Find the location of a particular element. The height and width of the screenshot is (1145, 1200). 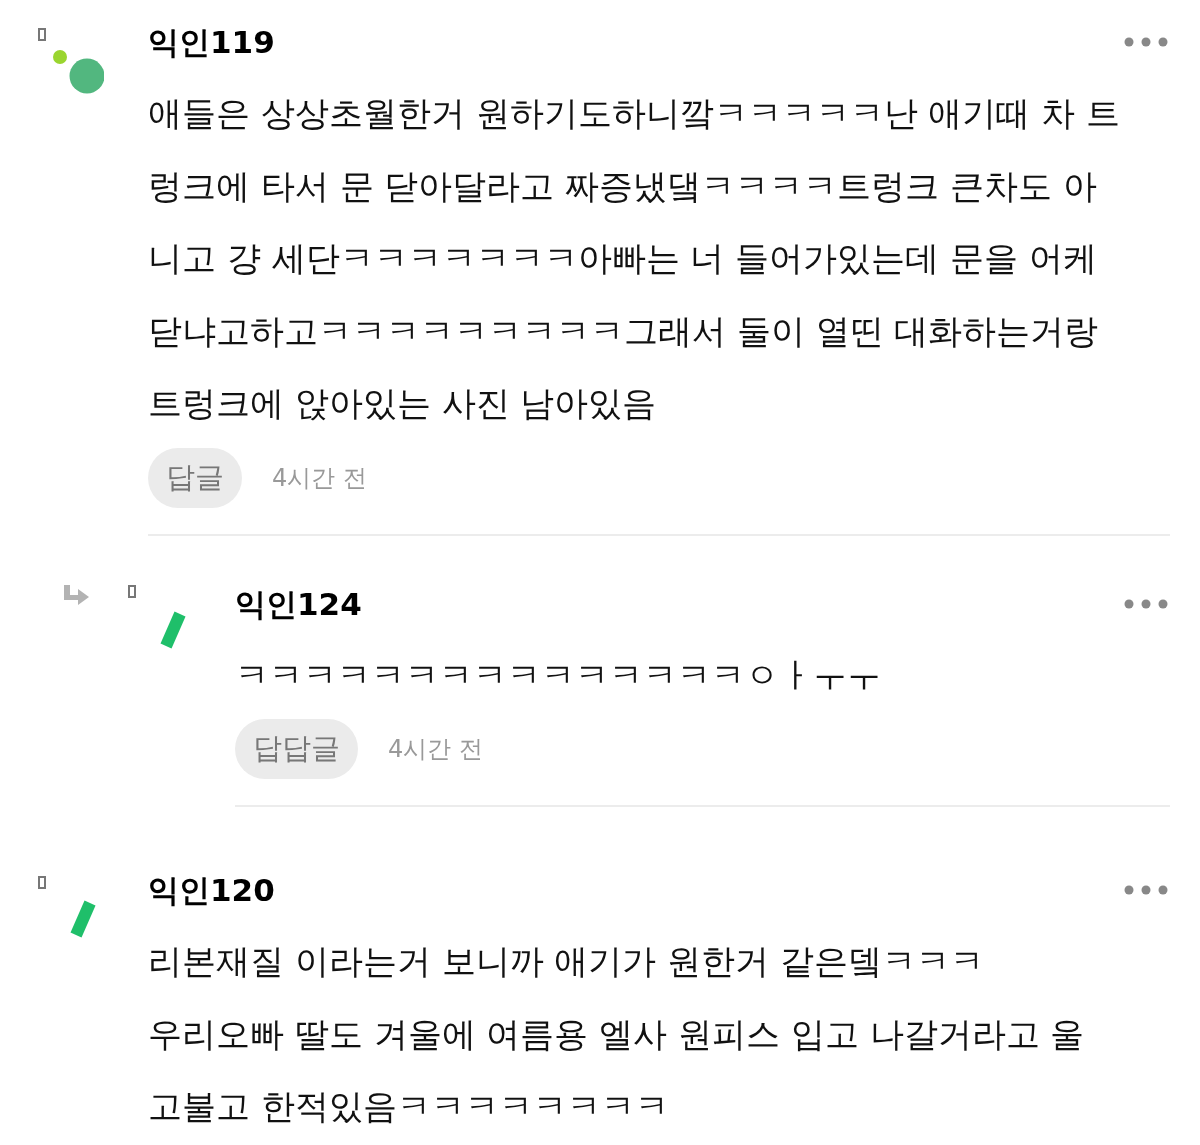

reply-arrow-icon is located at coordinates (76, 595).